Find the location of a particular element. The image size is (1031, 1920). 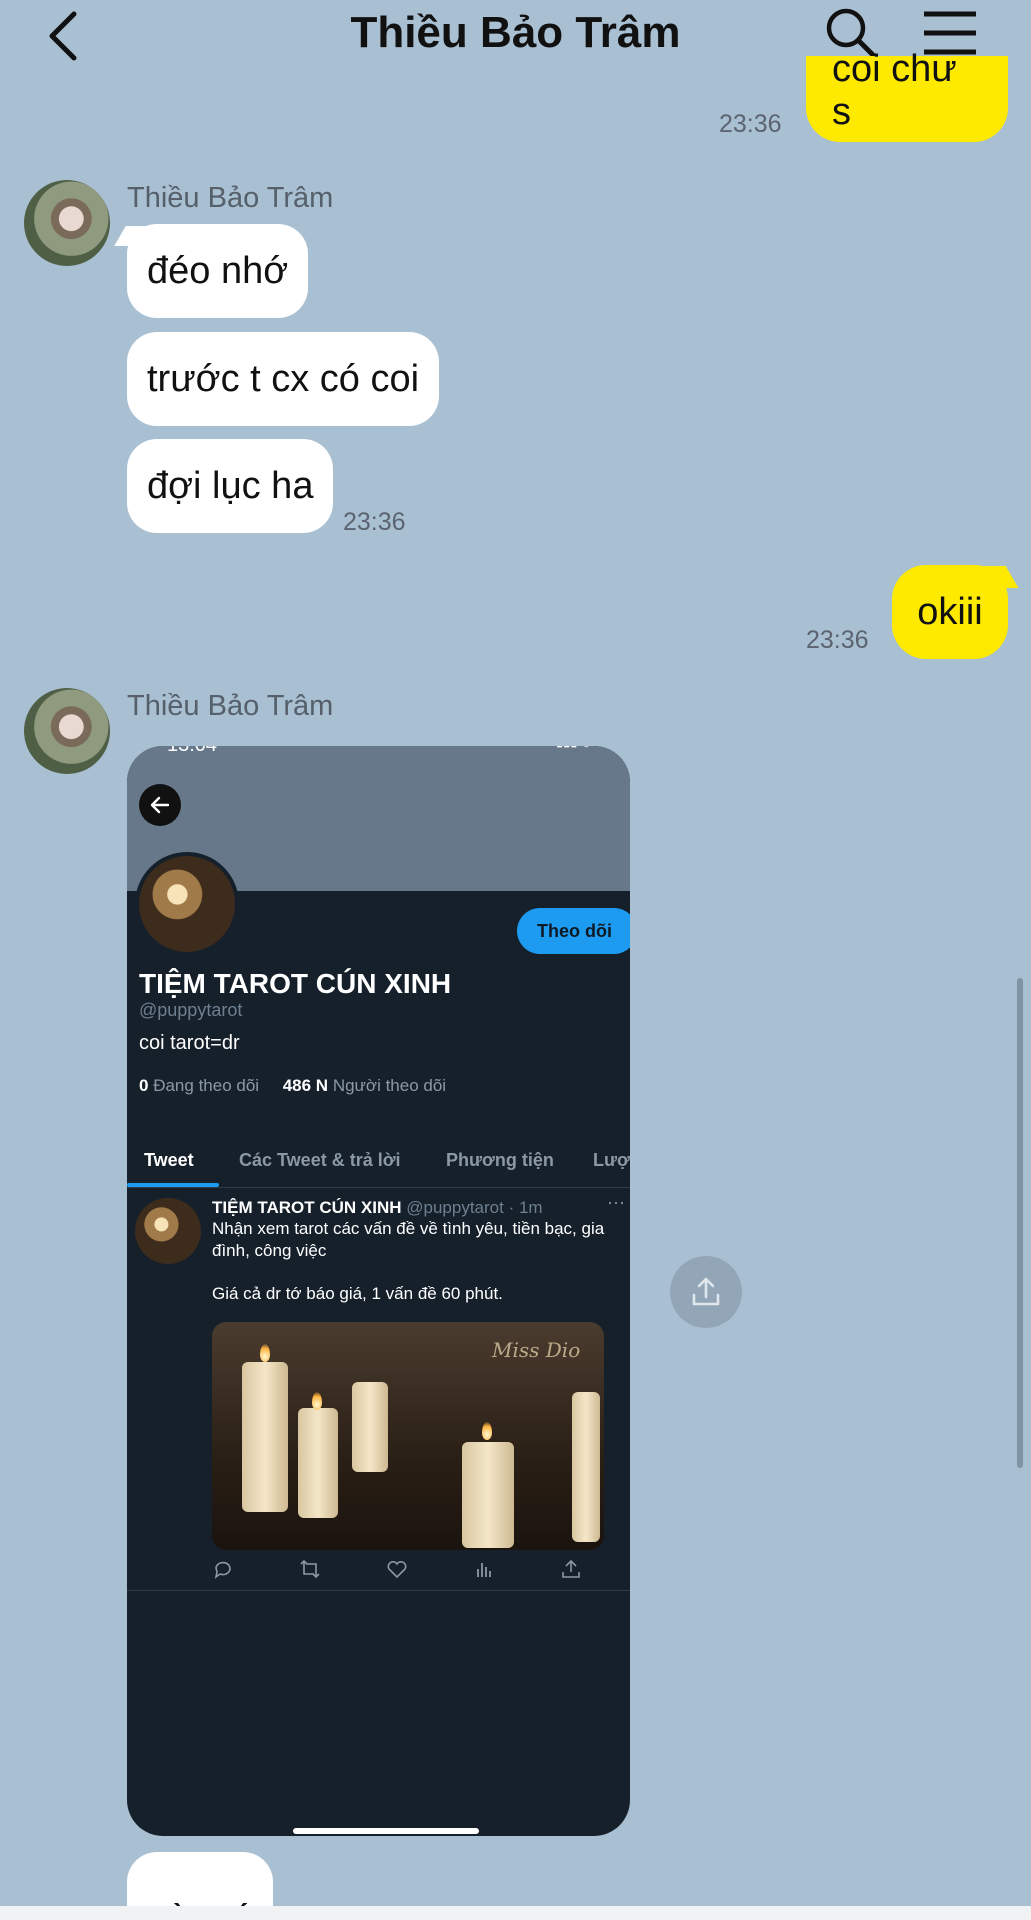

profile-bio: coi tarot=dr is located at coordinates (189, 1043).